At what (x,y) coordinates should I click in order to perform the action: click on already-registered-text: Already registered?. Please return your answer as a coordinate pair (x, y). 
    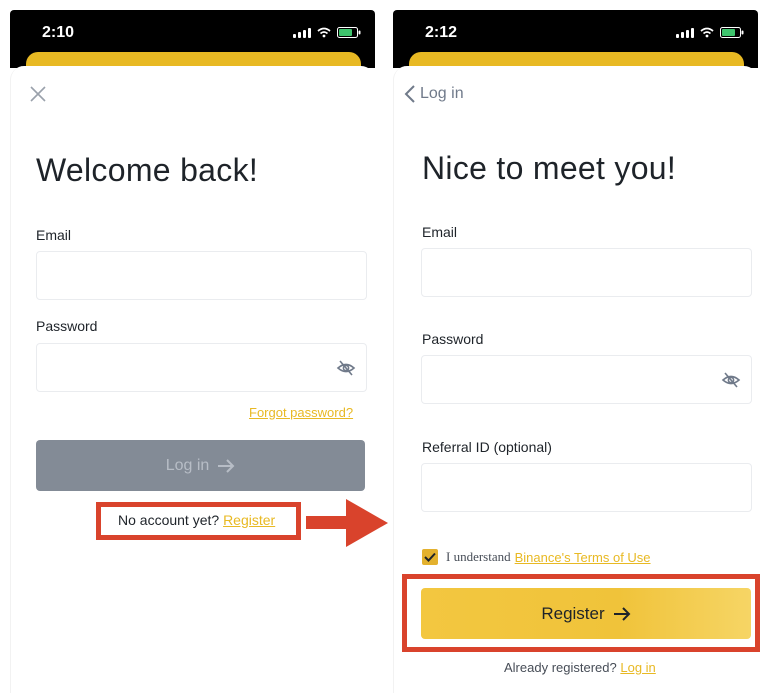
    Looking at the image, I should click on (560, 667).